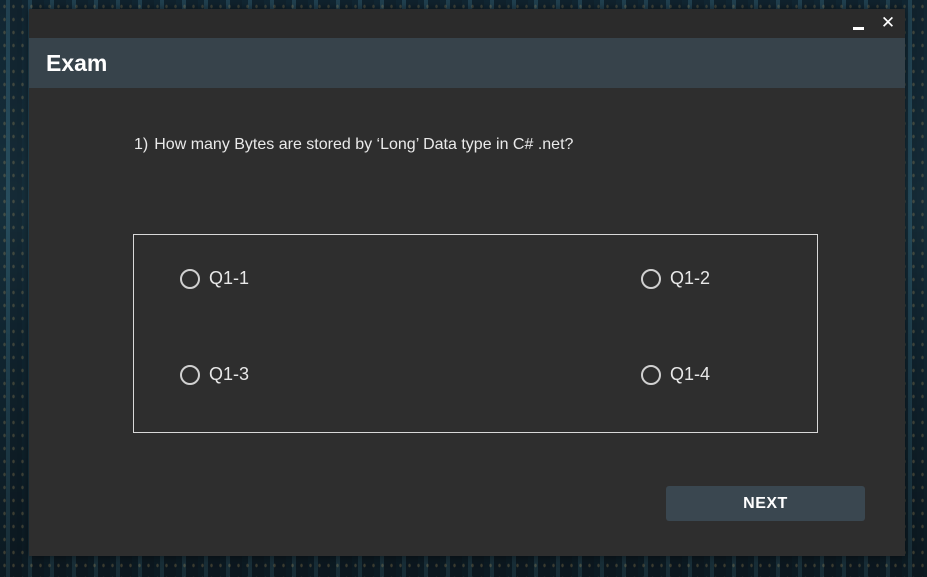 The width and height of the screenshot is (927, 577). What do you see at coordinates (765, 503) in the screenshot?
I see `next-button: NEXT` at bounding box center [765, 503].